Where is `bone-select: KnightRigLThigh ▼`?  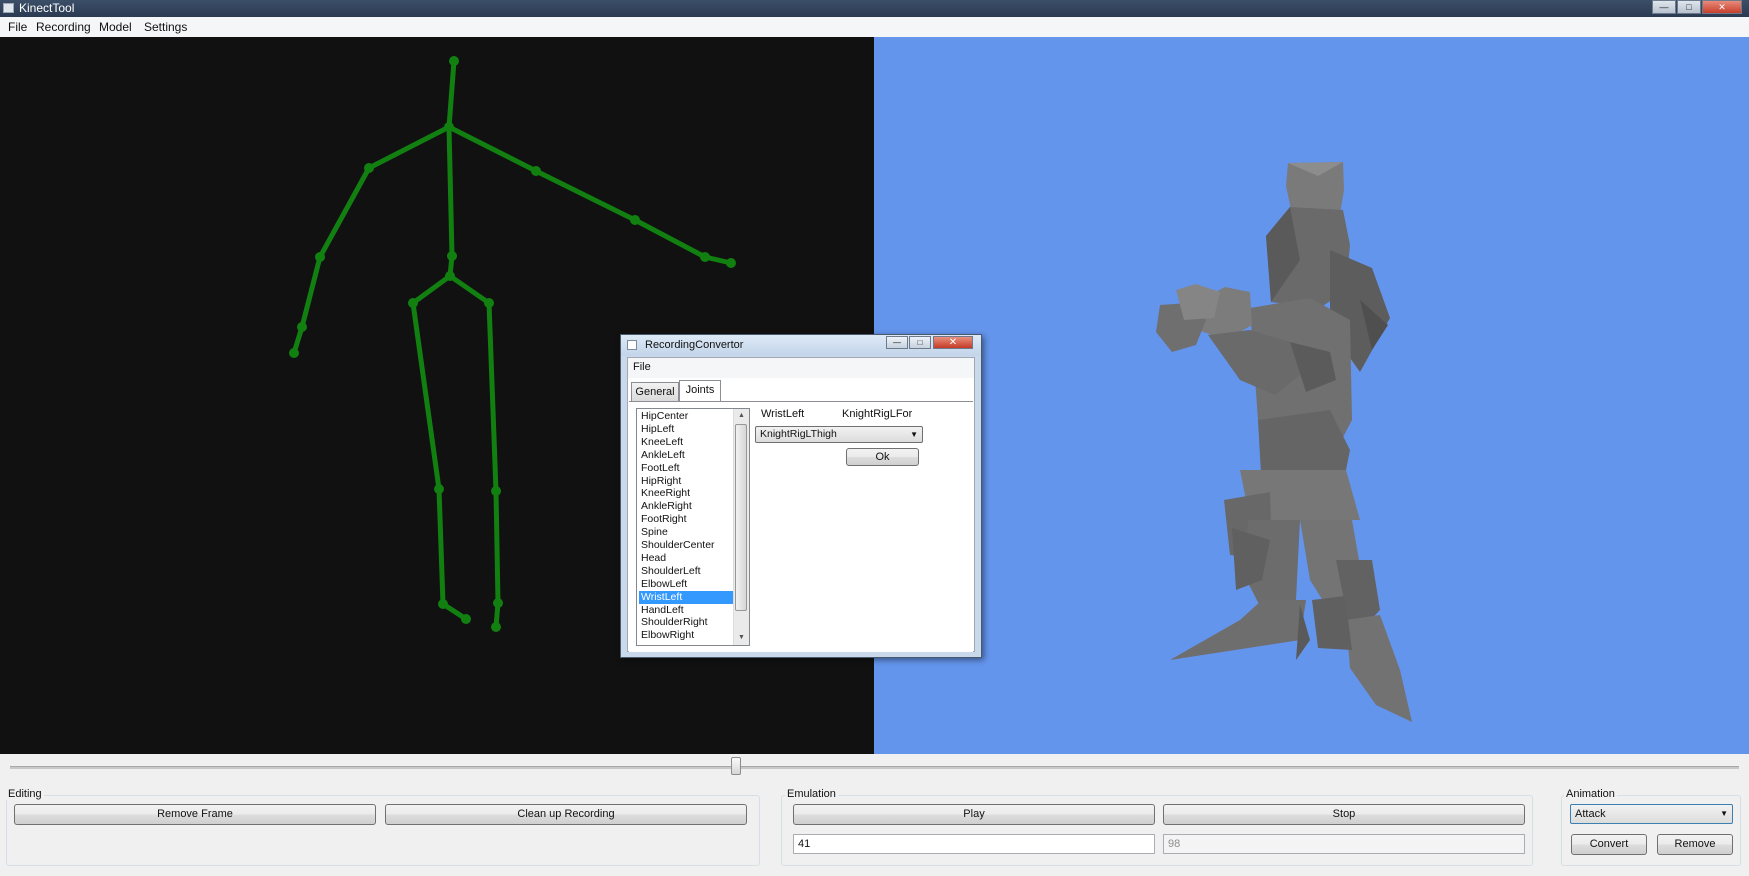
bone-select: KnightRigLThigh ▼ is located at coordinates (839, 434).